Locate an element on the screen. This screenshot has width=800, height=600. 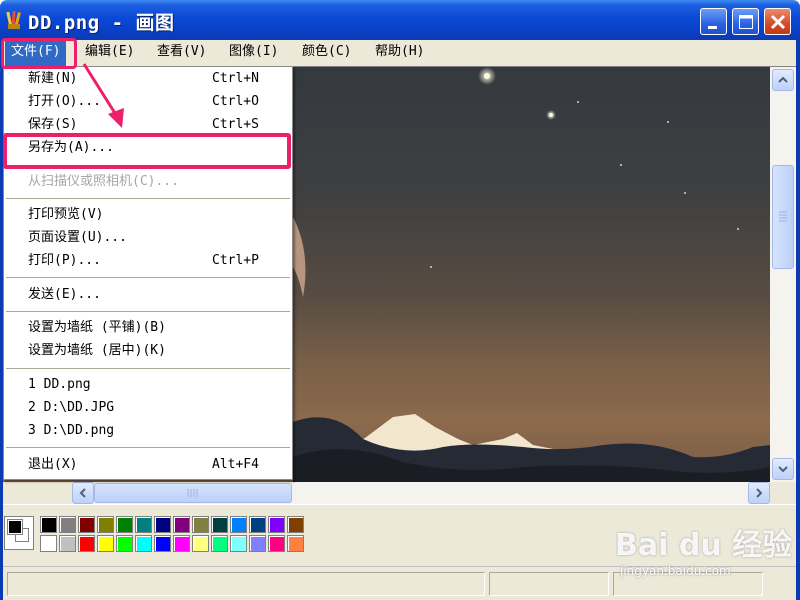
file-menu-highlight-box is located at coordinates (39, 53).